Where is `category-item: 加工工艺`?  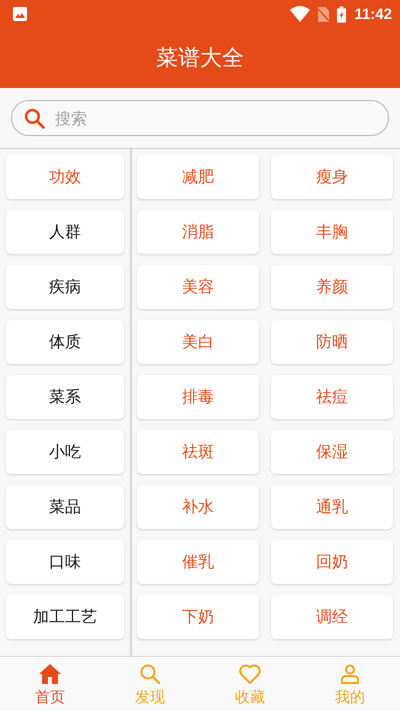 category-item: 加工工艺 is located at coordinates (65, 617).